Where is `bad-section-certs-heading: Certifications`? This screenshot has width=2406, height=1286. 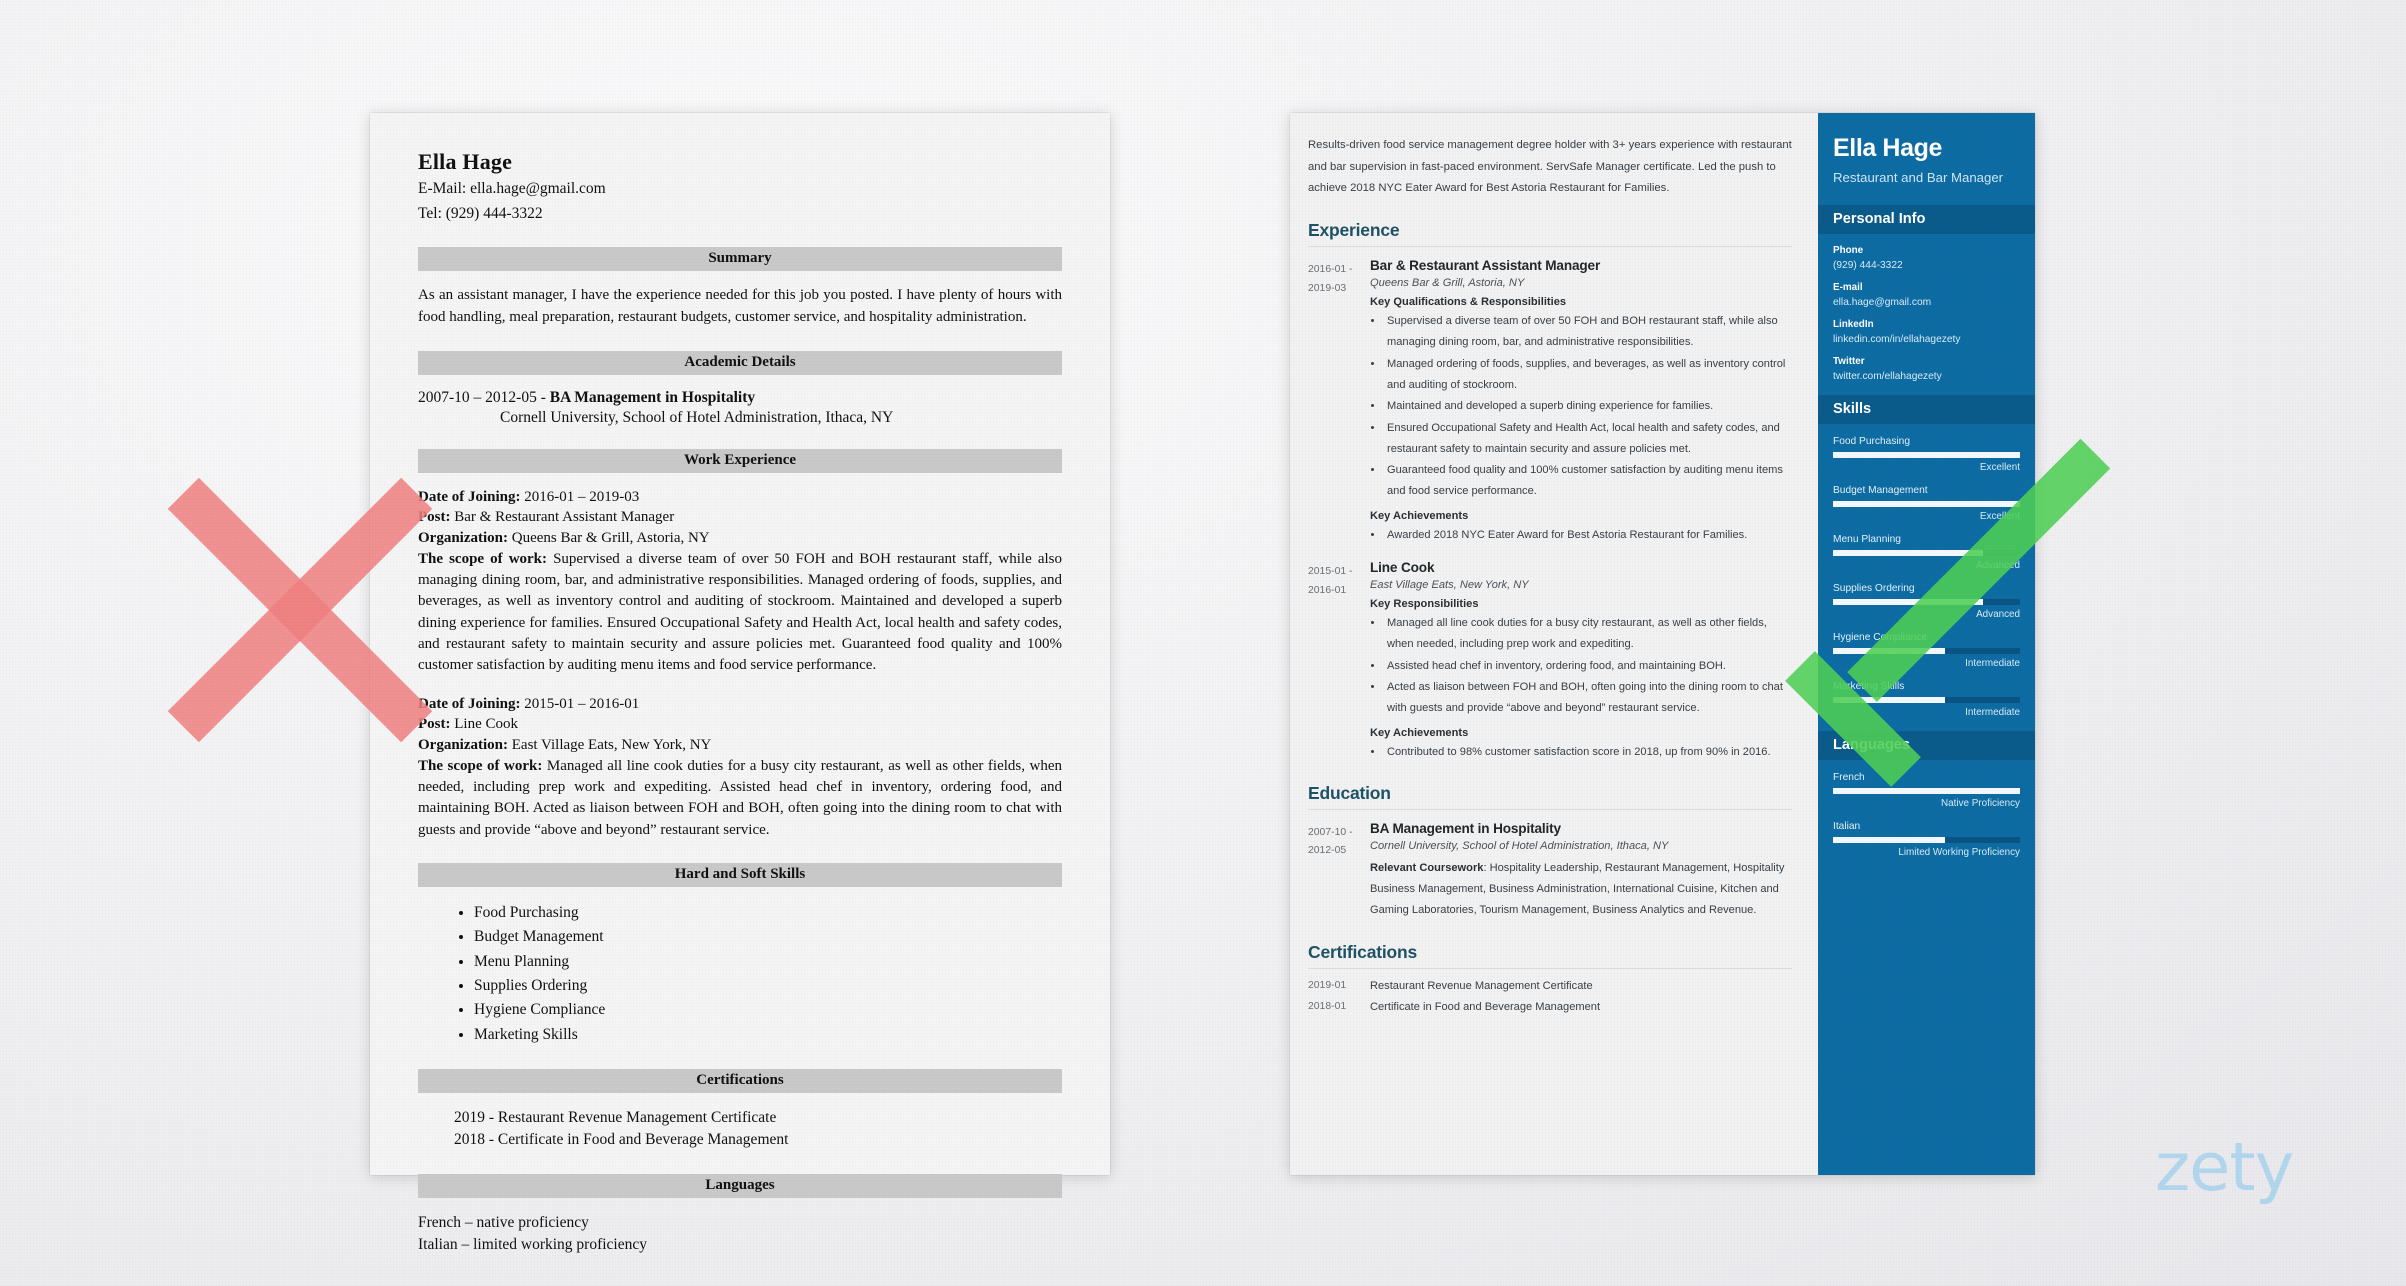 bad-section-certs-heading: Certifications is located at coordinates (740, 1080).